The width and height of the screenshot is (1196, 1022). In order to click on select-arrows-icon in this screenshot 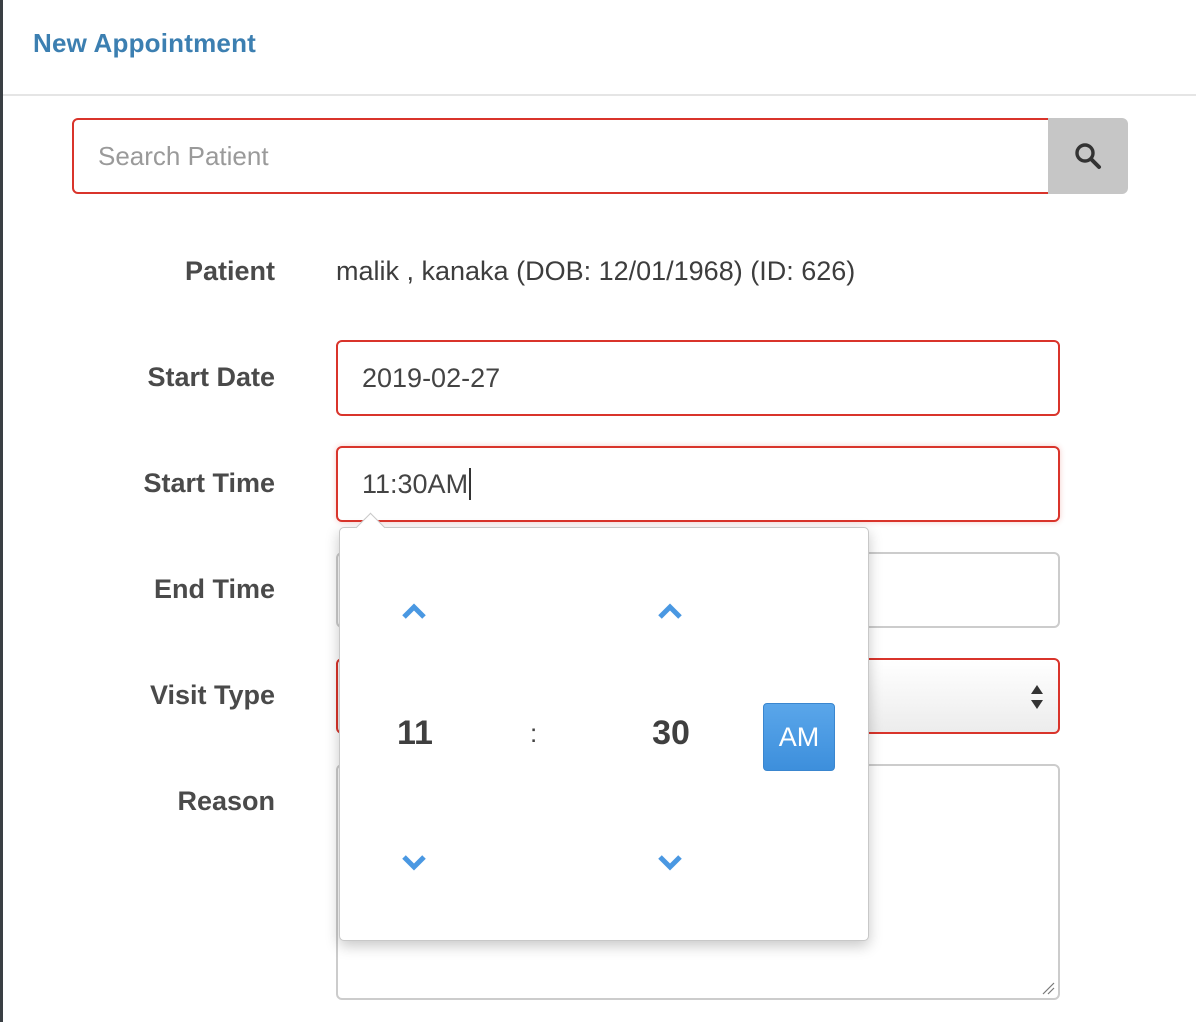, I will do `click(1037, 697)`.